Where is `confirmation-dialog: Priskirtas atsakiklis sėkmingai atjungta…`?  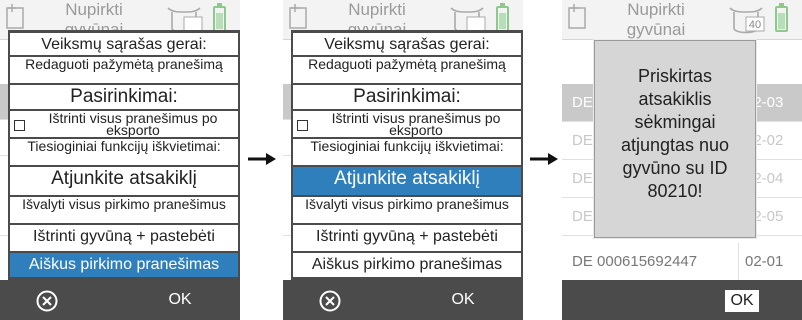 confirmation-dialog: Priskirtas atsakiklis sėkmingai atjungta… is located at coordinates (675, 139).